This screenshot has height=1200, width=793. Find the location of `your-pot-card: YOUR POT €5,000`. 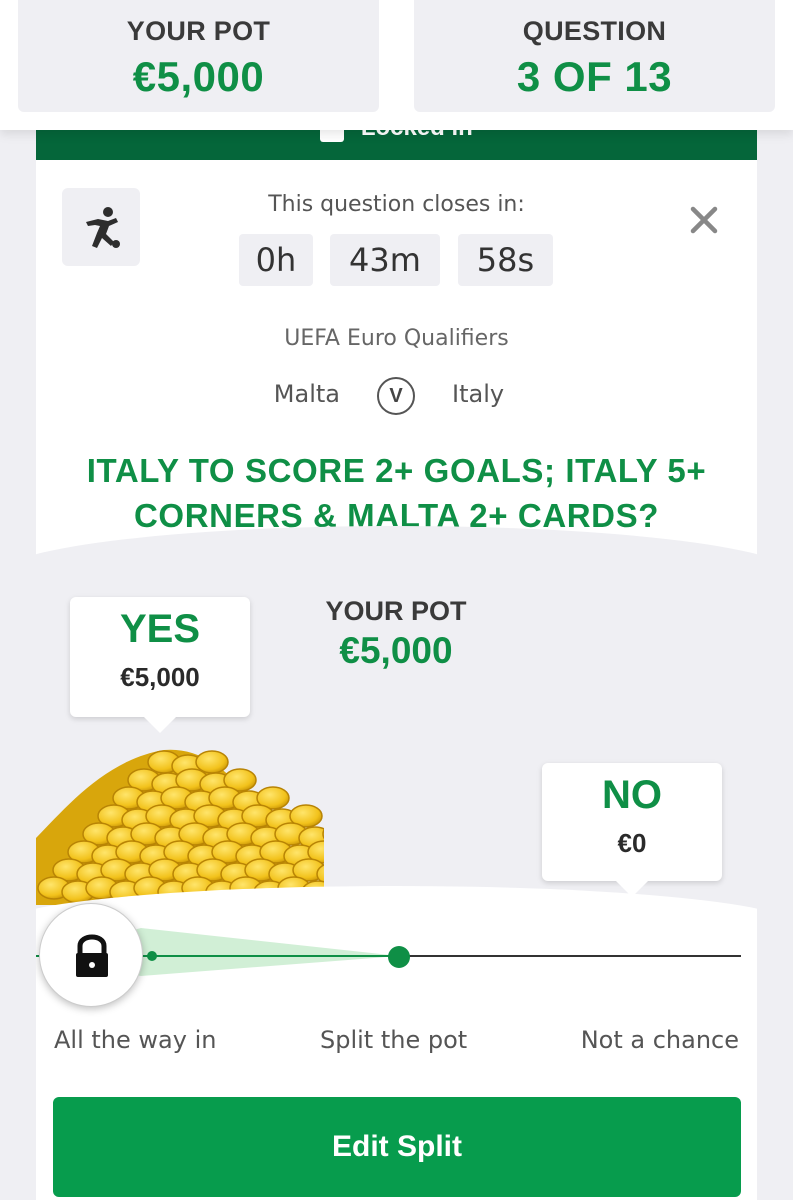

your-pot-card: YOUR POT €5,000 is located at coordinates (198, 56).